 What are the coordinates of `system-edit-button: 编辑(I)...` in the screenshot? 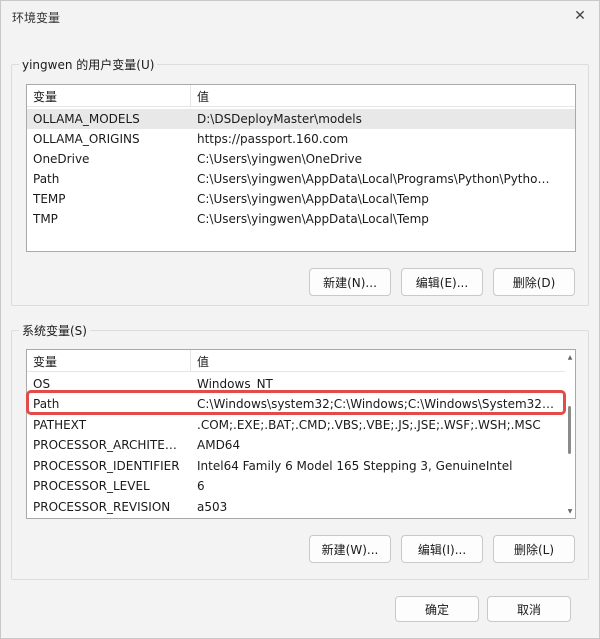 It's located at (442, 549).